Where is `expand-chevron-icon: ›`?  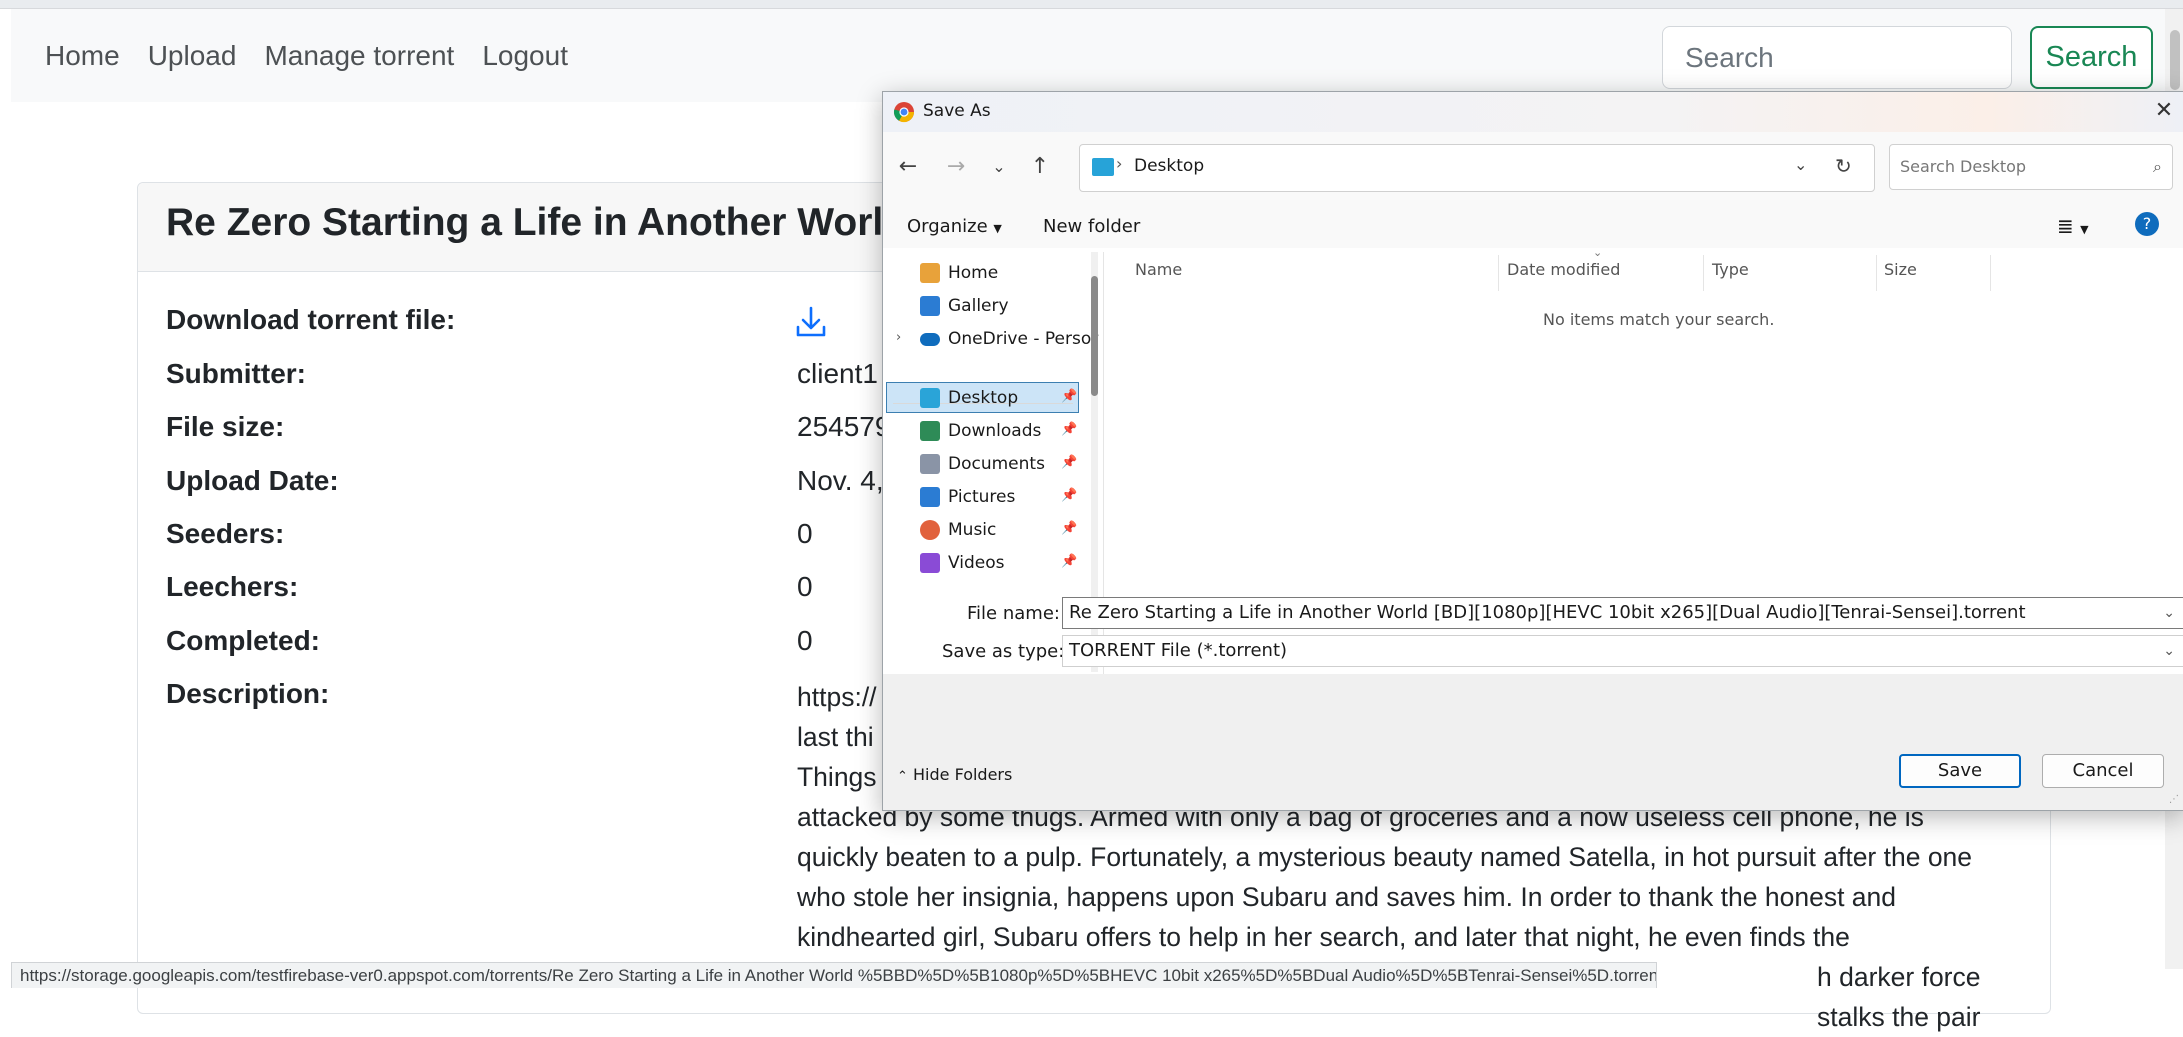 expand-chevron-icon: › is located at coordinates (898, 337).